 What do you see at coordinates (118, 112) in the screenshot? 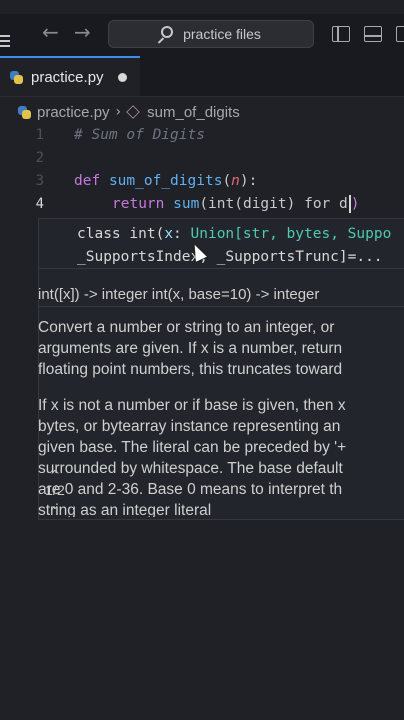
I see `chevron-right-icon: ›` at bounding box center [118, 112].